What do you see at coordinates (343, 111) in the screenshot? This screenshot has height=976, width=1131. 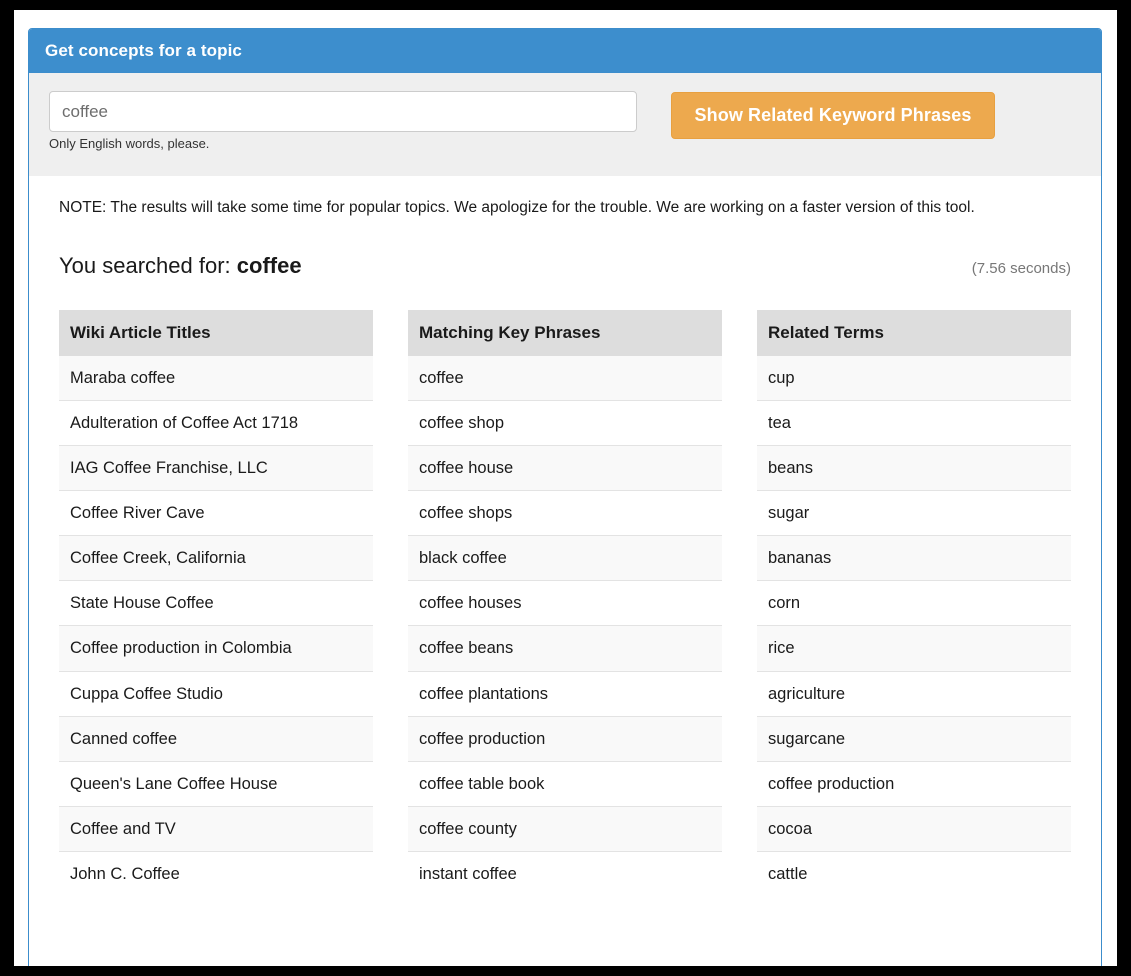 I see `topic-input` at bounding box center [343, 111].